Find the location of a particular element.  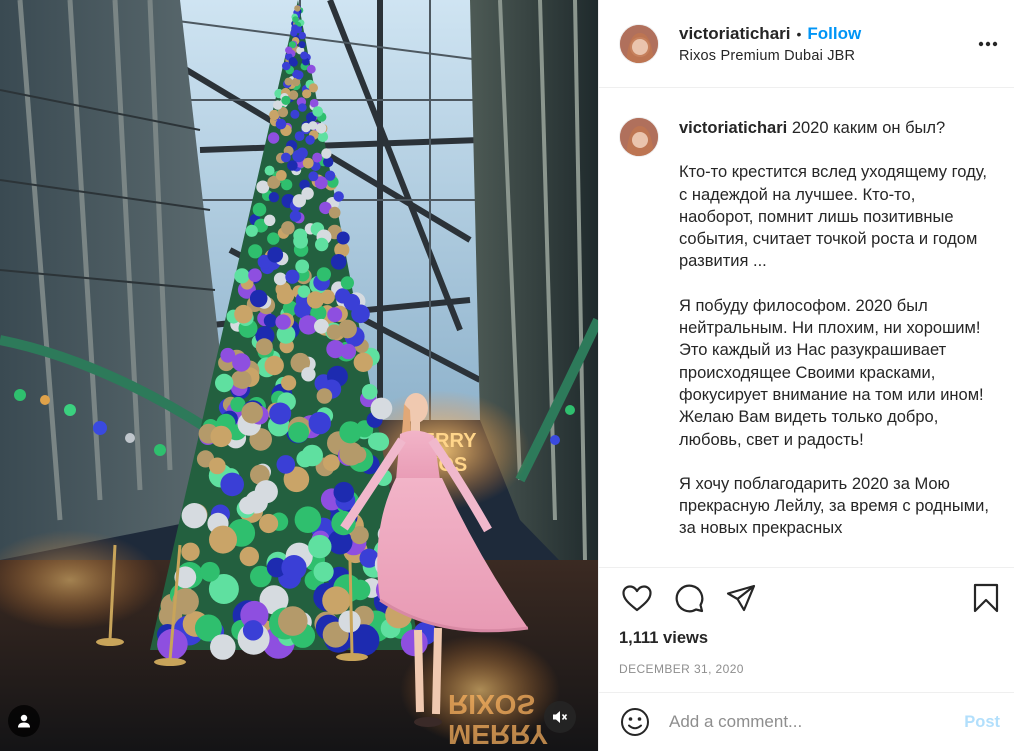

author-avatar is located at coordinates (639, 43).